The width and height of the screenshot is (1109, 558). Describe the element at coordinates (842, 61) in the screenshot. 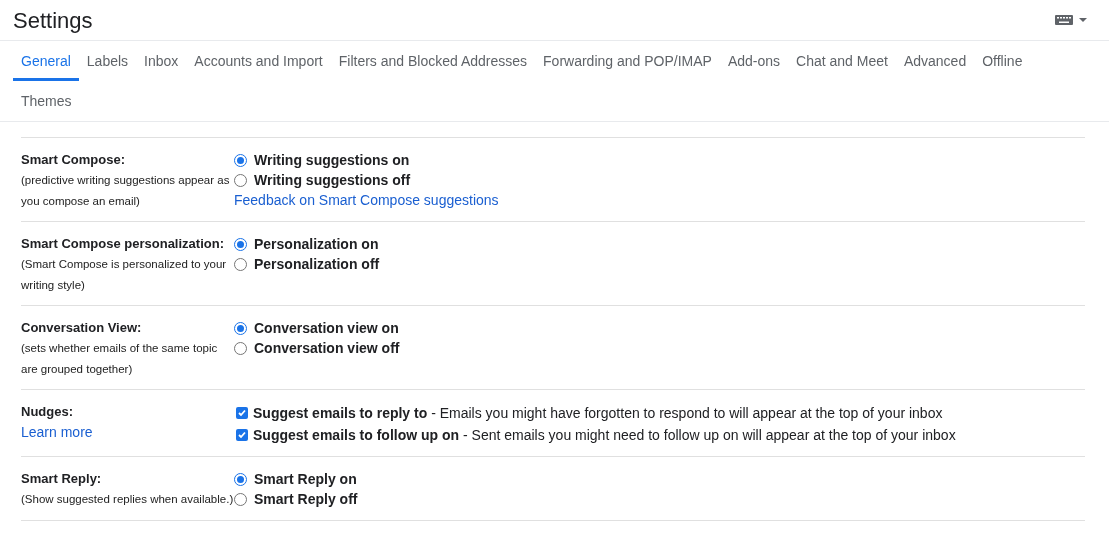

I see `settings-tab: Chat and Meet` at that location.